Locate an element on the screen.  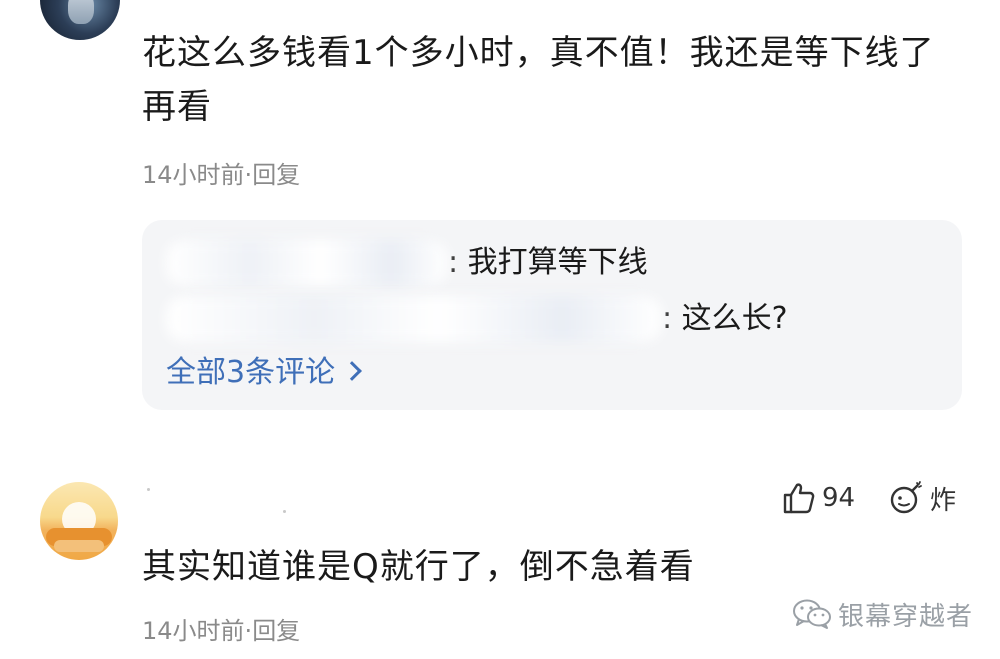
view-all-label: 全部3条评论 is located at coordinates (251, 372).